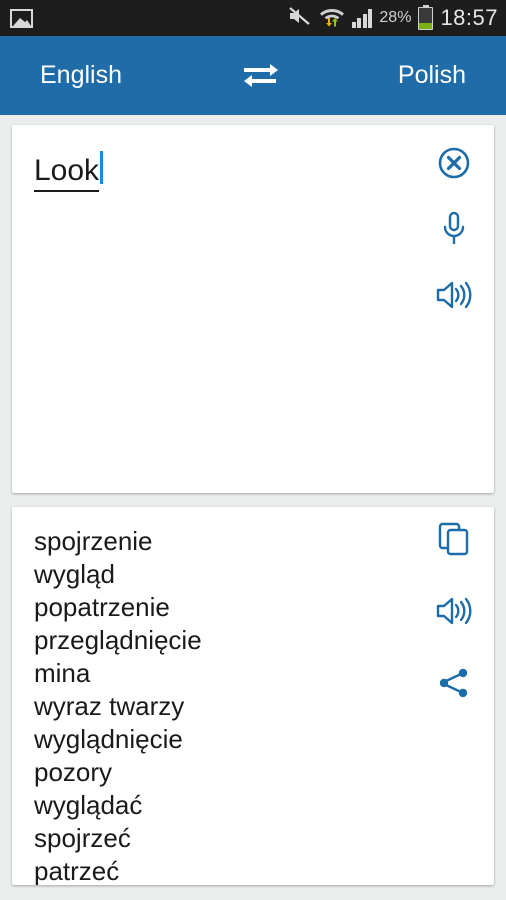 This screenshot has width=506, height=900. Describe the element at coordinates (300, 18) in the screenshot. I see `mute-icon` at that location.